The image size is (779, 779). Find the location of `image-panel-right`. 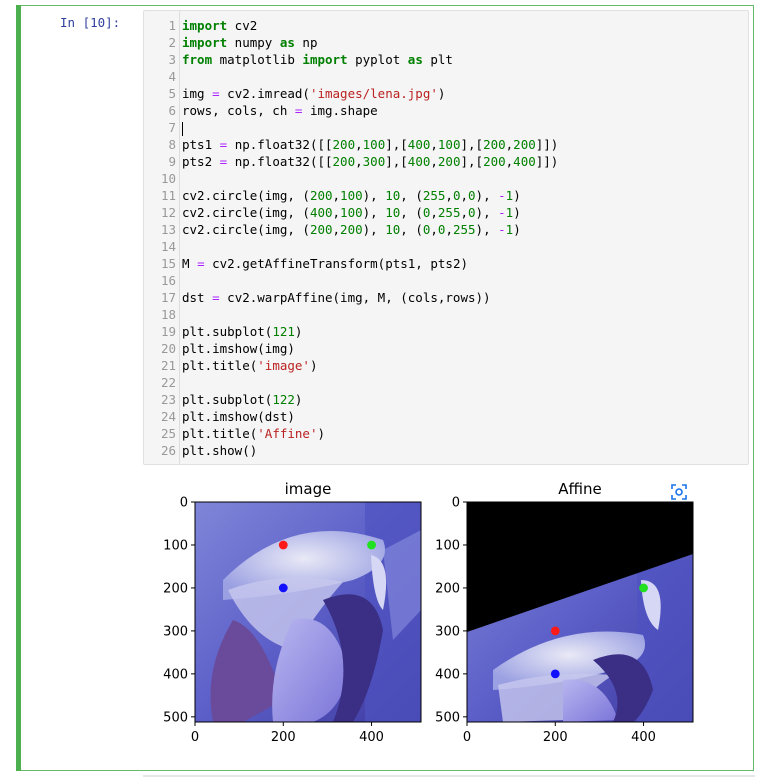

image-panel-right is located at coordinates (580, 612).